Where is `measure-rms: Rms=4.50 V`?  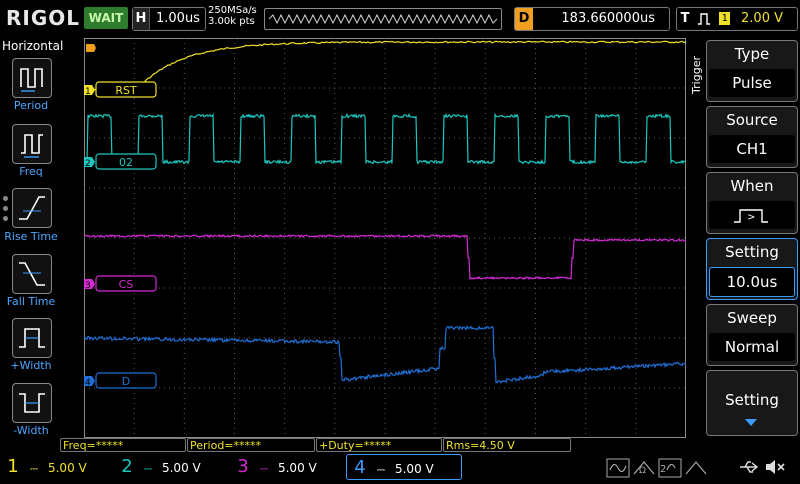 measure-rms: Rms=4.50 V is located at coordinates (507, 445).